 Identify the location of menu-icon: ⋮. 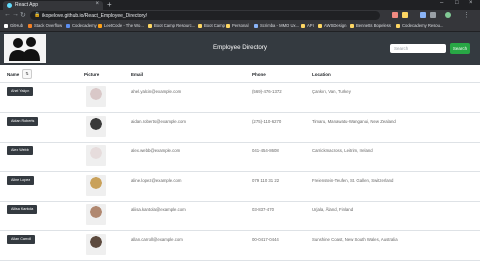
(466, 15).